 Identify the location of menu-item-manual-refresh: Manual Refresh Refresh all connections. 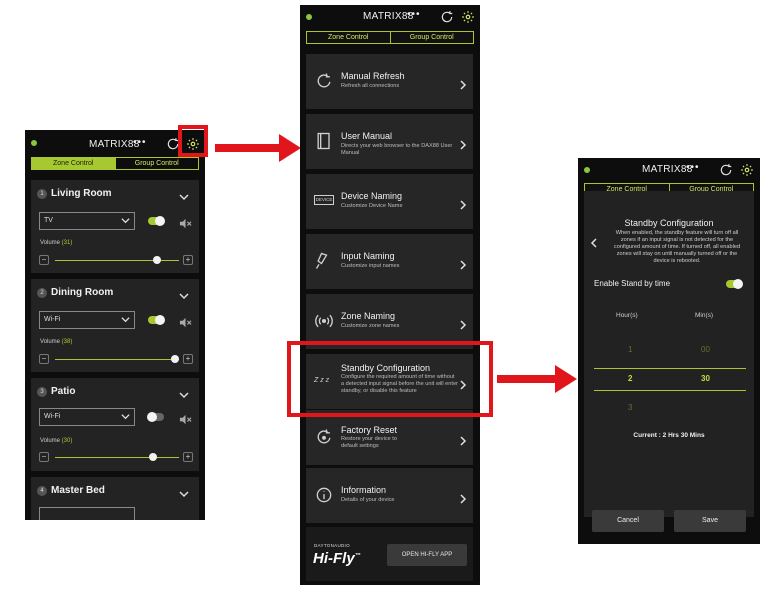
(389, 81).